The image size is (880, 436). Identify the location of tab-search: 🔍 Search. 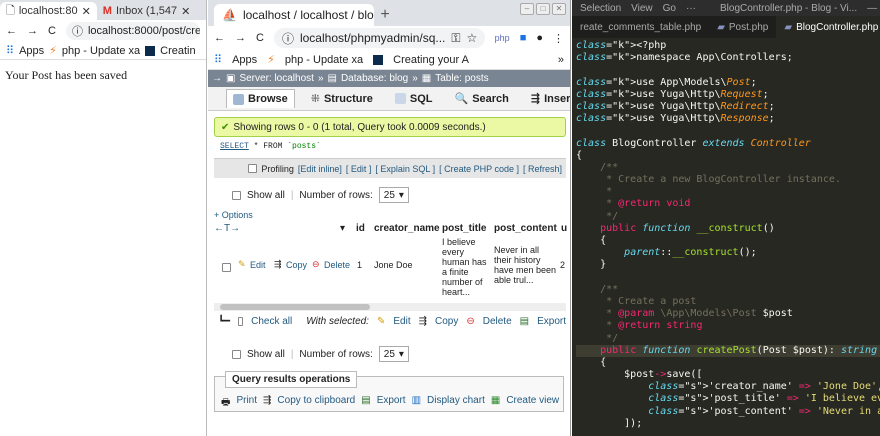
(482, 98).